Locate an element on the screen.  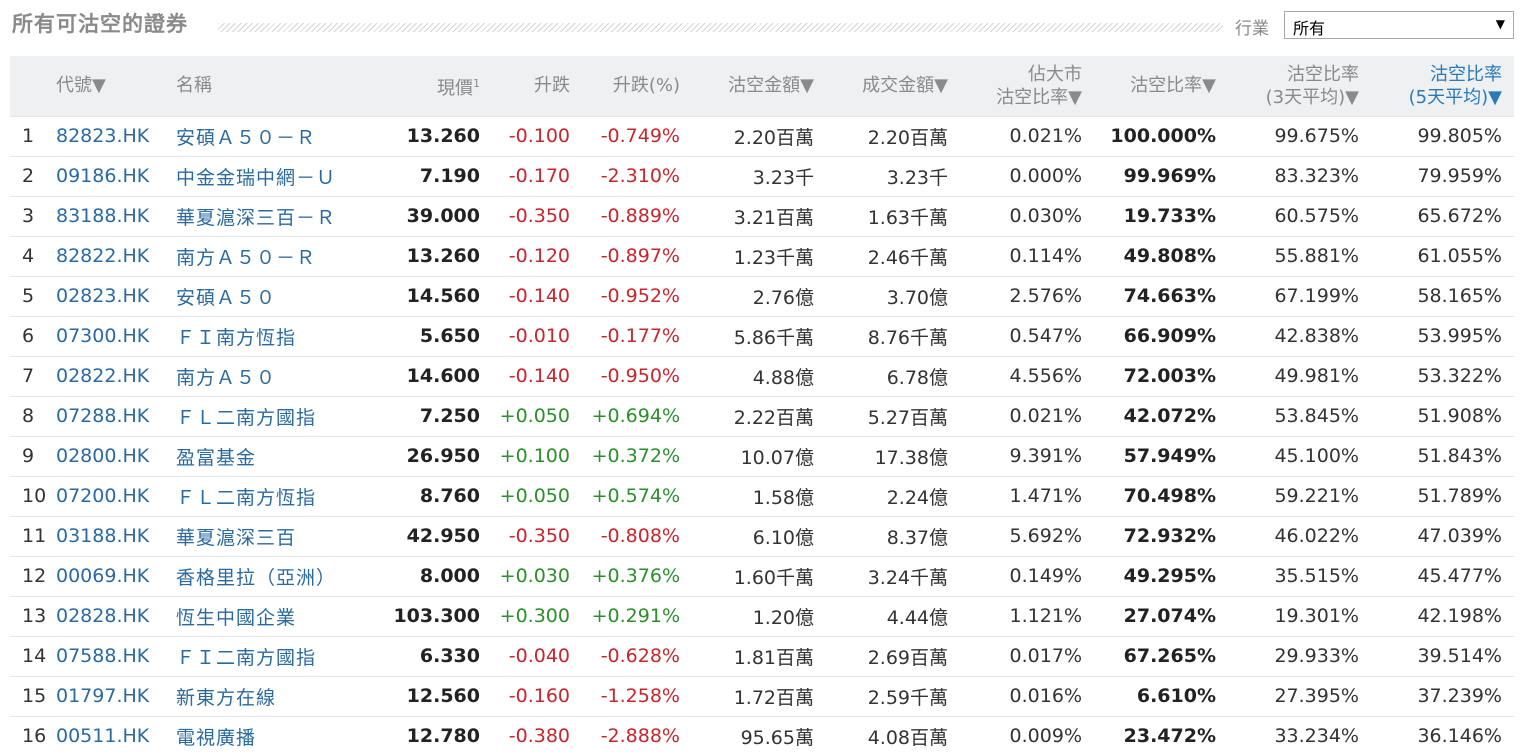
row-index: 11 is located at coordinates (33, 535).